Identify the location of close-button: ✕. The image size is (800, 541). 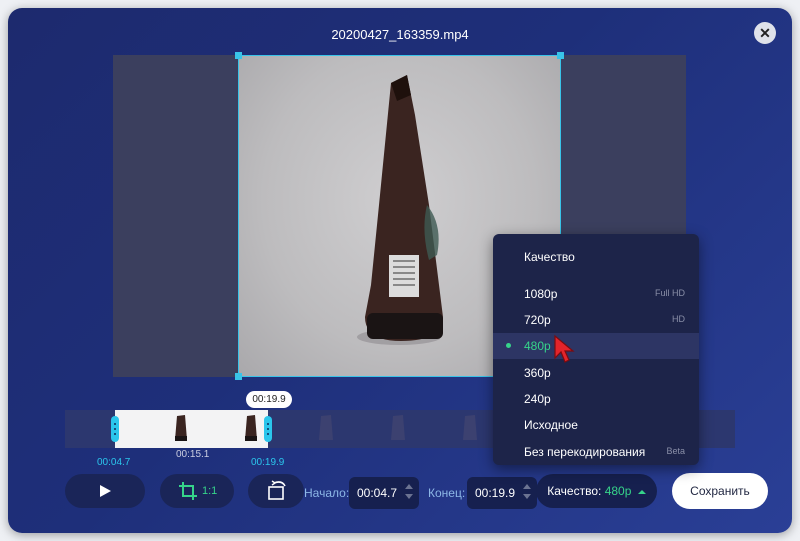
(765, 33).